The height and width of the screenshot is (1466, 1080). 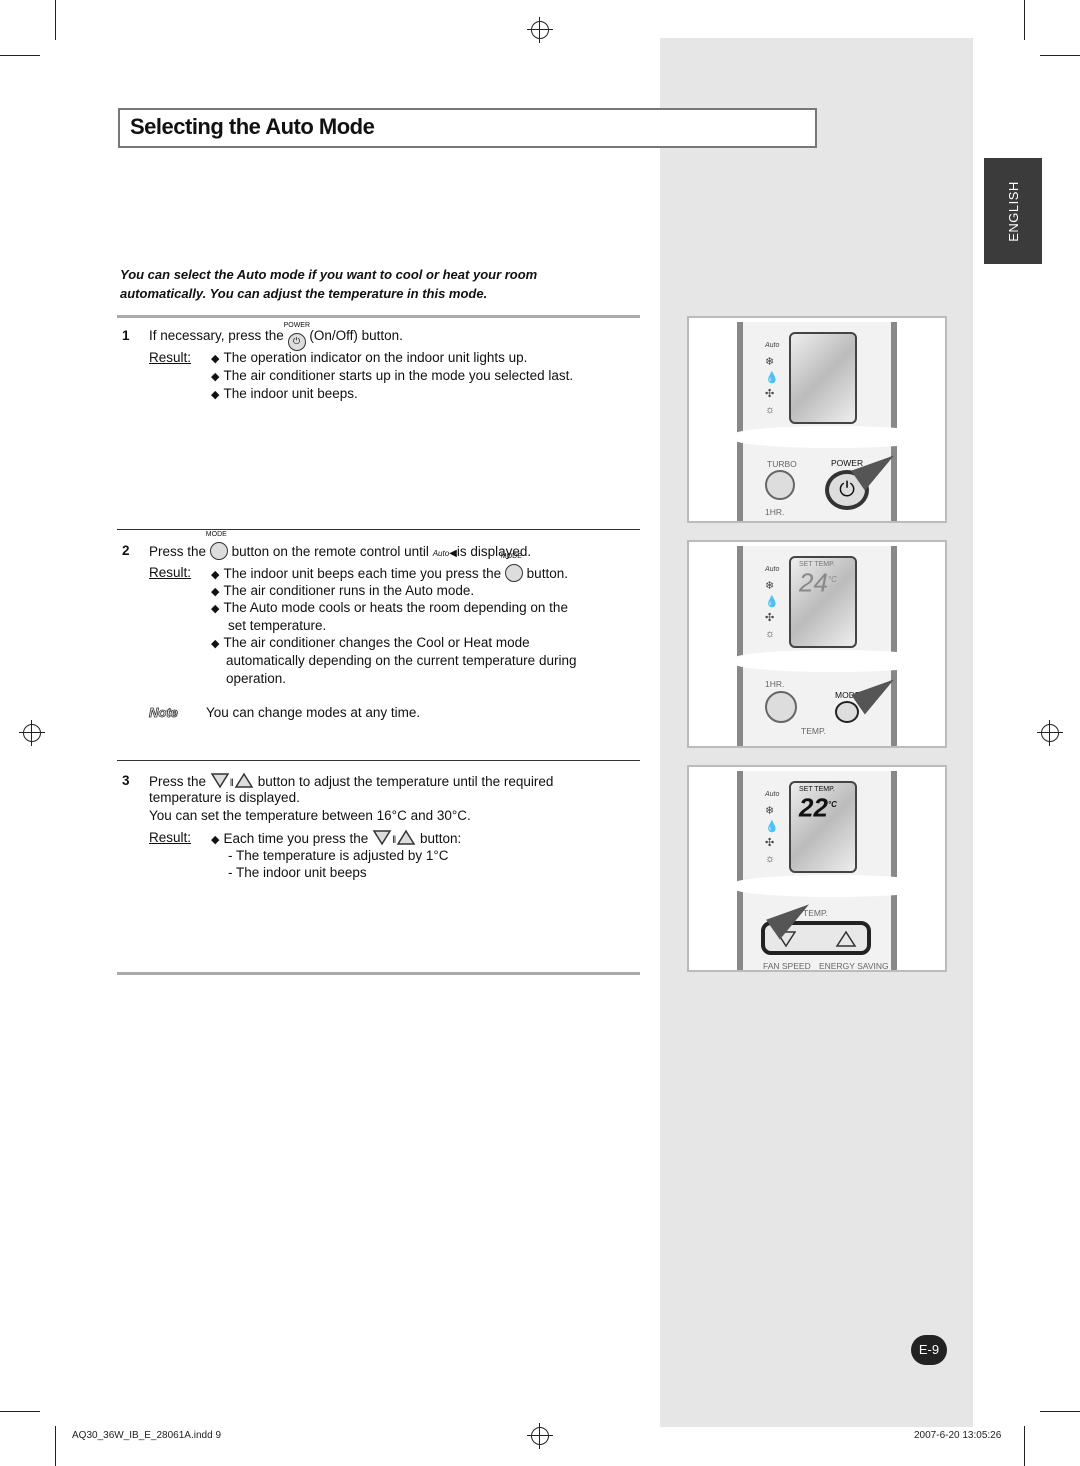 I want to click on turbo-button, so click(x=780, y=485).